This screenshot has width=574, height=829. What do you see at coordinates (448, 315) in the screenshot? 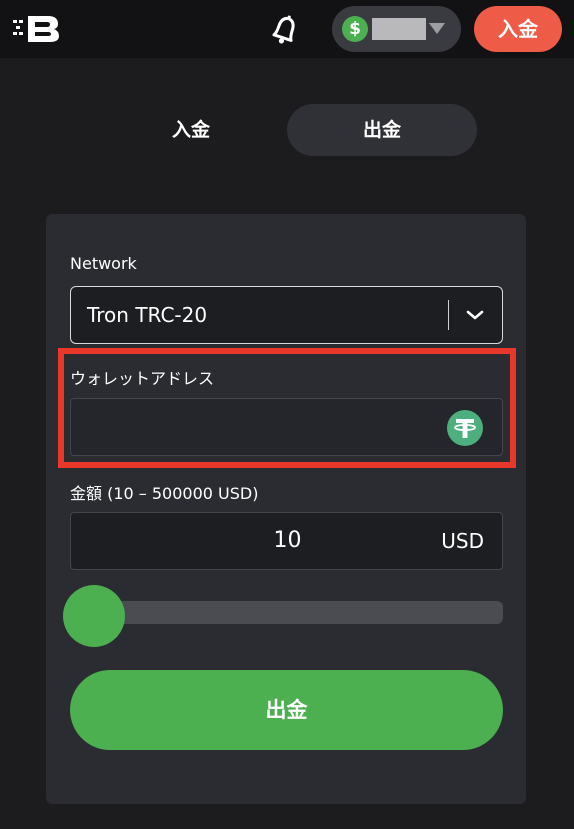
I see `select-divider` at bounding box center [448, 315].